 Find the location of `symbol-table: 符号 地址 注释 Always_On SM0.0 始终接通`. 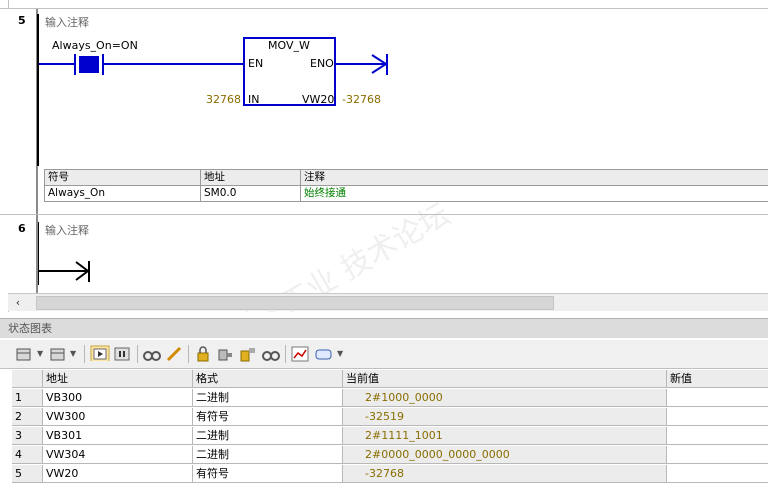

symbol-table: 符号 地址 注释 Always_On SM0.0 始终接通 is located at coordinates (406, 185).